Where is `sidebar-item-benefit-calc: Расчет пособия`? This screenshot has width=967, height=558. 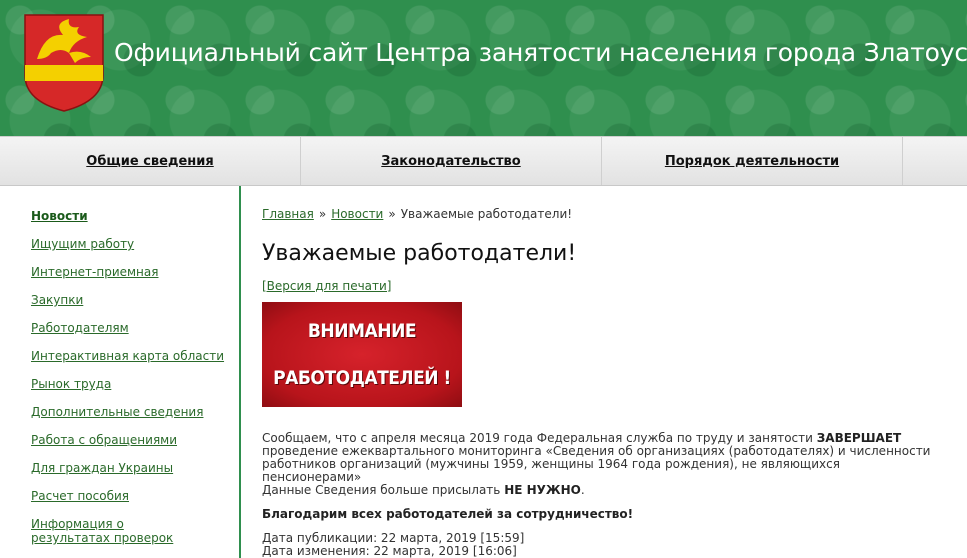
sidebar-item-benefit-calc: Расчет пособия is located at coordinates (131, 496).